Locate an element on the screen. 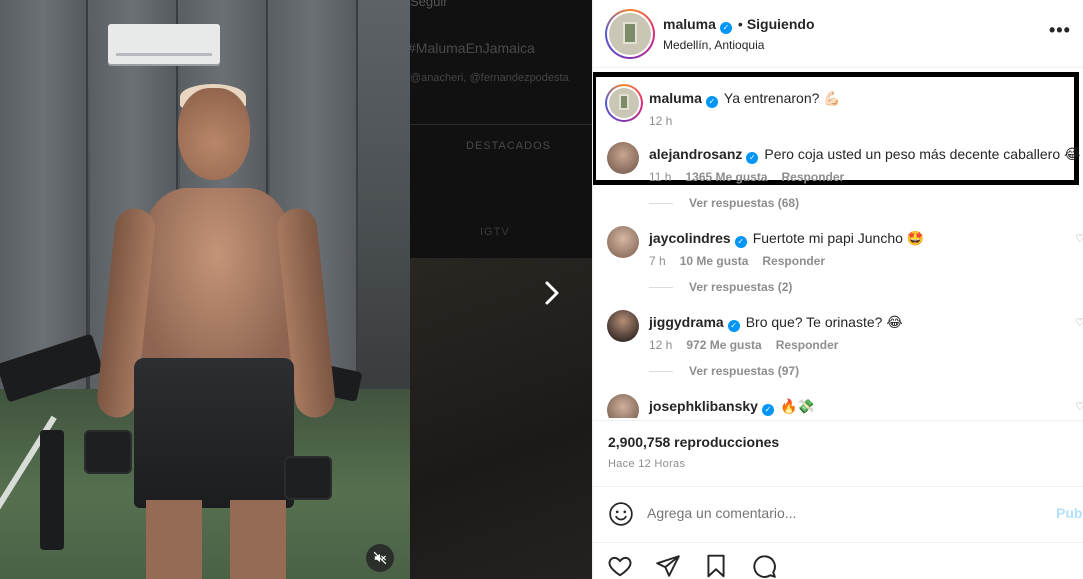 Image resolution: width=1083 pixels, height=579 pixels. comment-text: Bro que? Te orinaste? 😂 is located at coordinates (824, 322).